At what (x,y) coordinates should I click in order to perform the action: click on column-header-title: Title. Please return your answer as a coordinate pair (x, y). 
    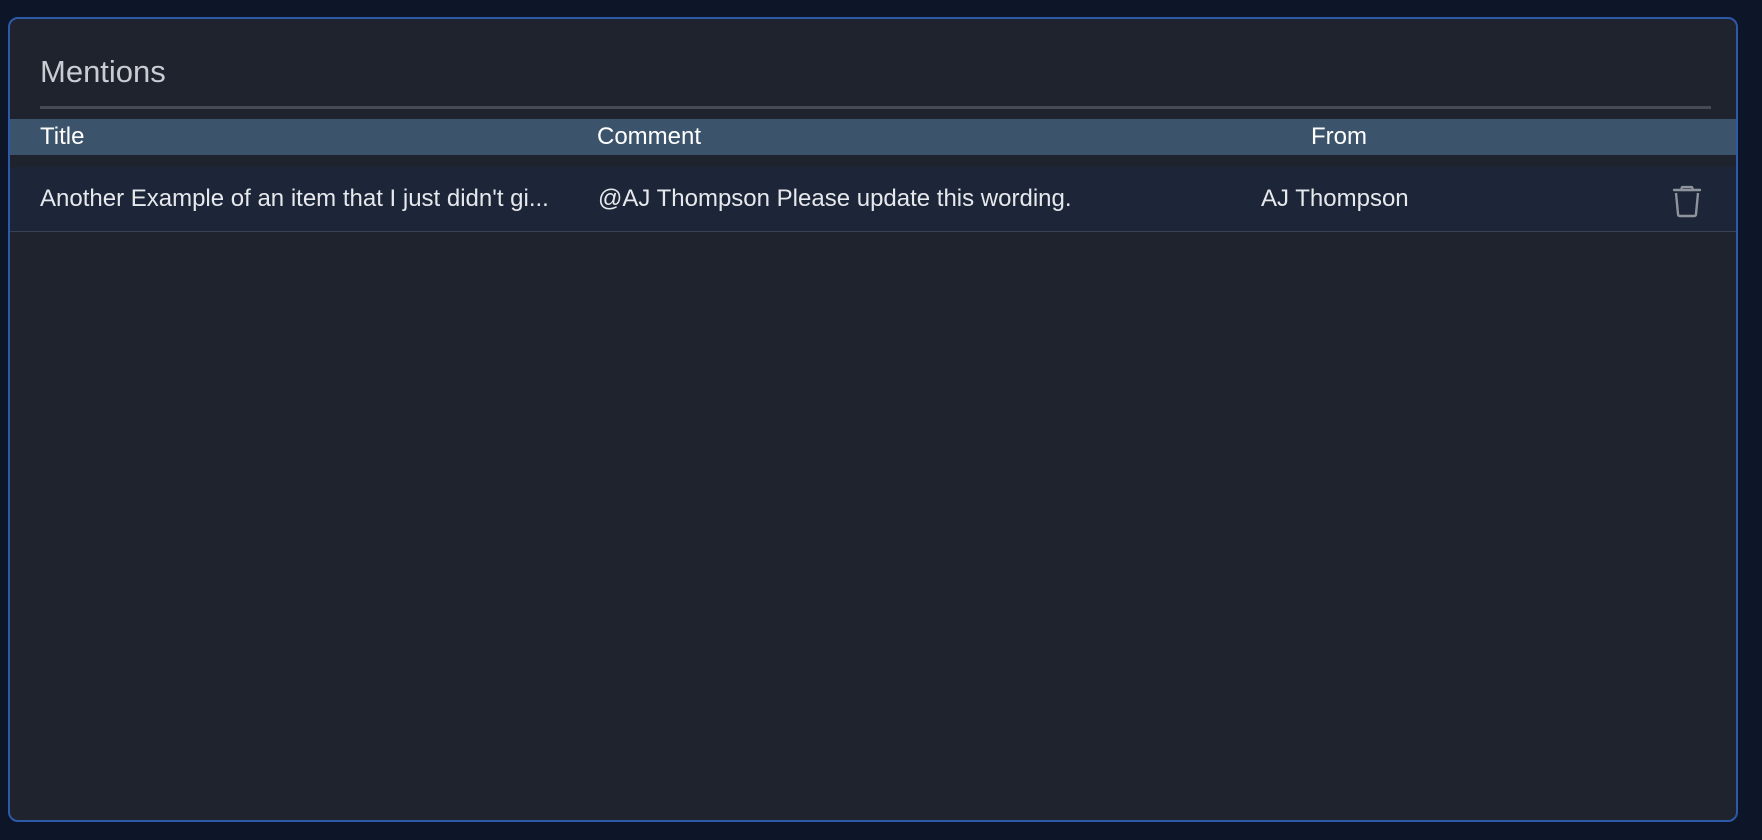
    Looking at the image, I should click on (62, 136).